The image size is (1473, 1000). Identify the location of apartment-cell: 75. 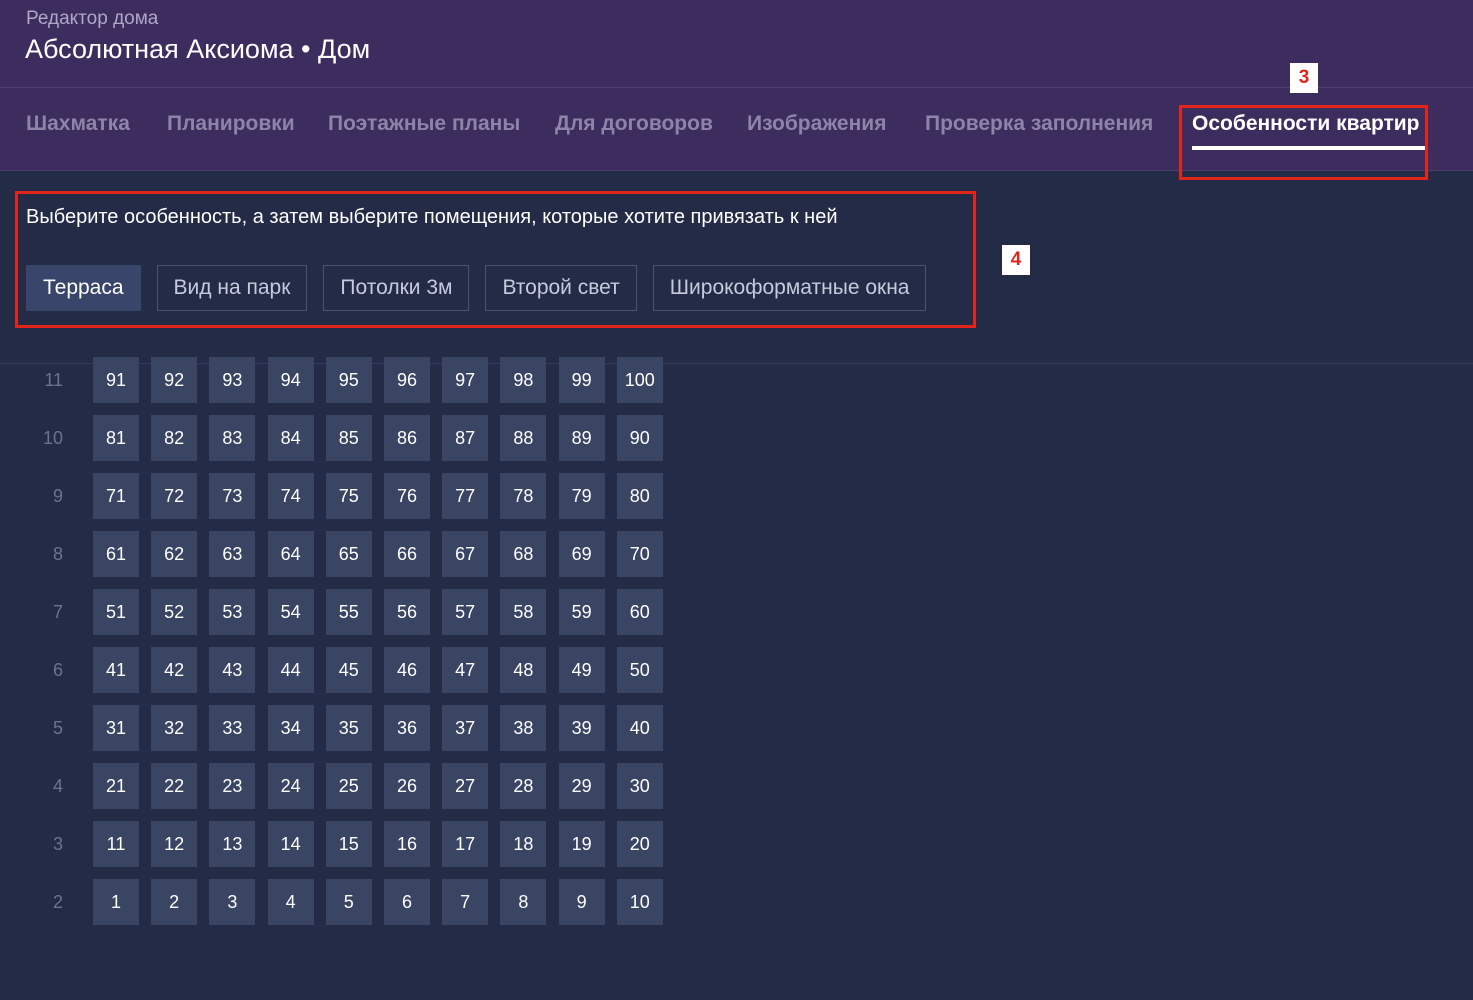
(348, 496).